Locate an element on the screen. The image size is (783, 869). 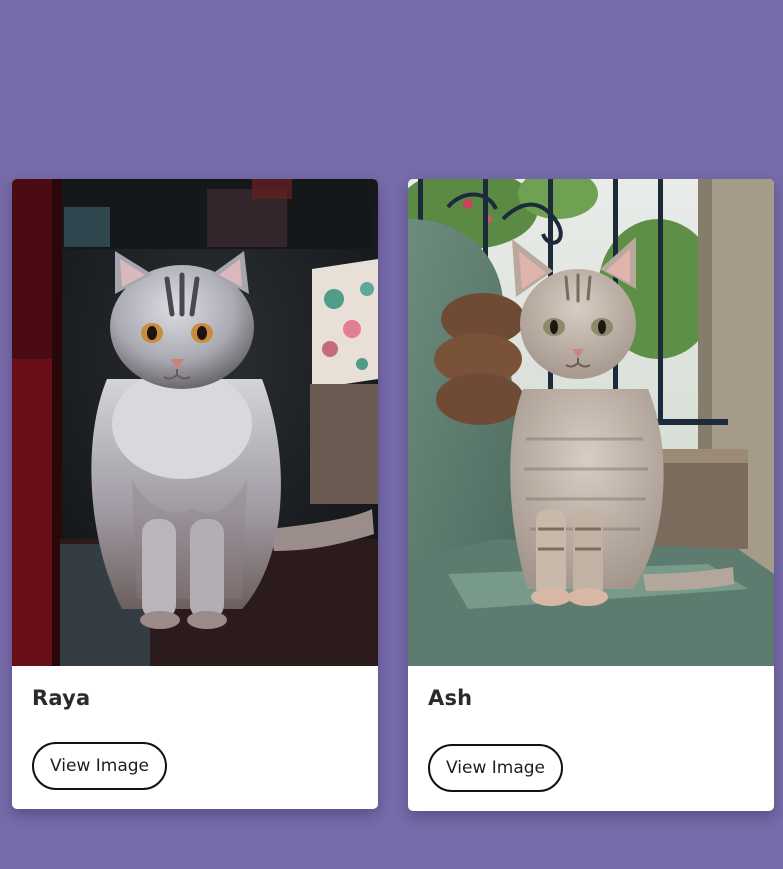
cat-name: Ash is located at coordinates (450, 698).